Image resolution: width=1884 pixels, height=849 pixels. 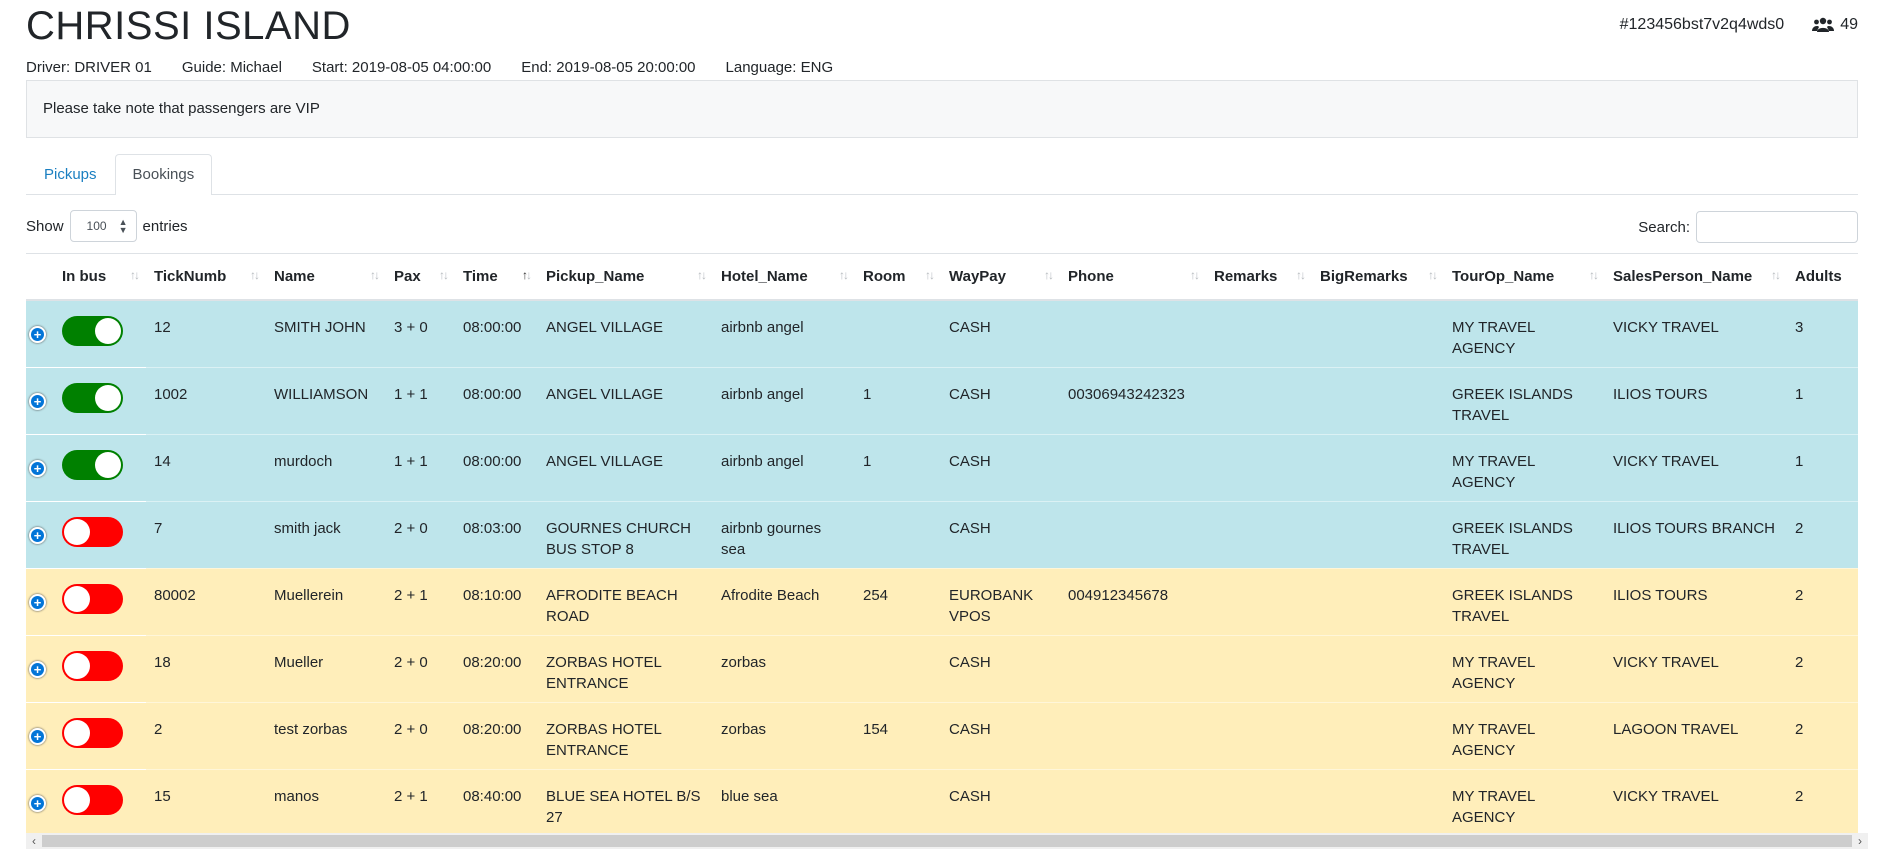 What do you see at coordinates (496, 277) in the screenshot?
I see `column-header-time: Time ↑↓` at bounding box center [496, 277].